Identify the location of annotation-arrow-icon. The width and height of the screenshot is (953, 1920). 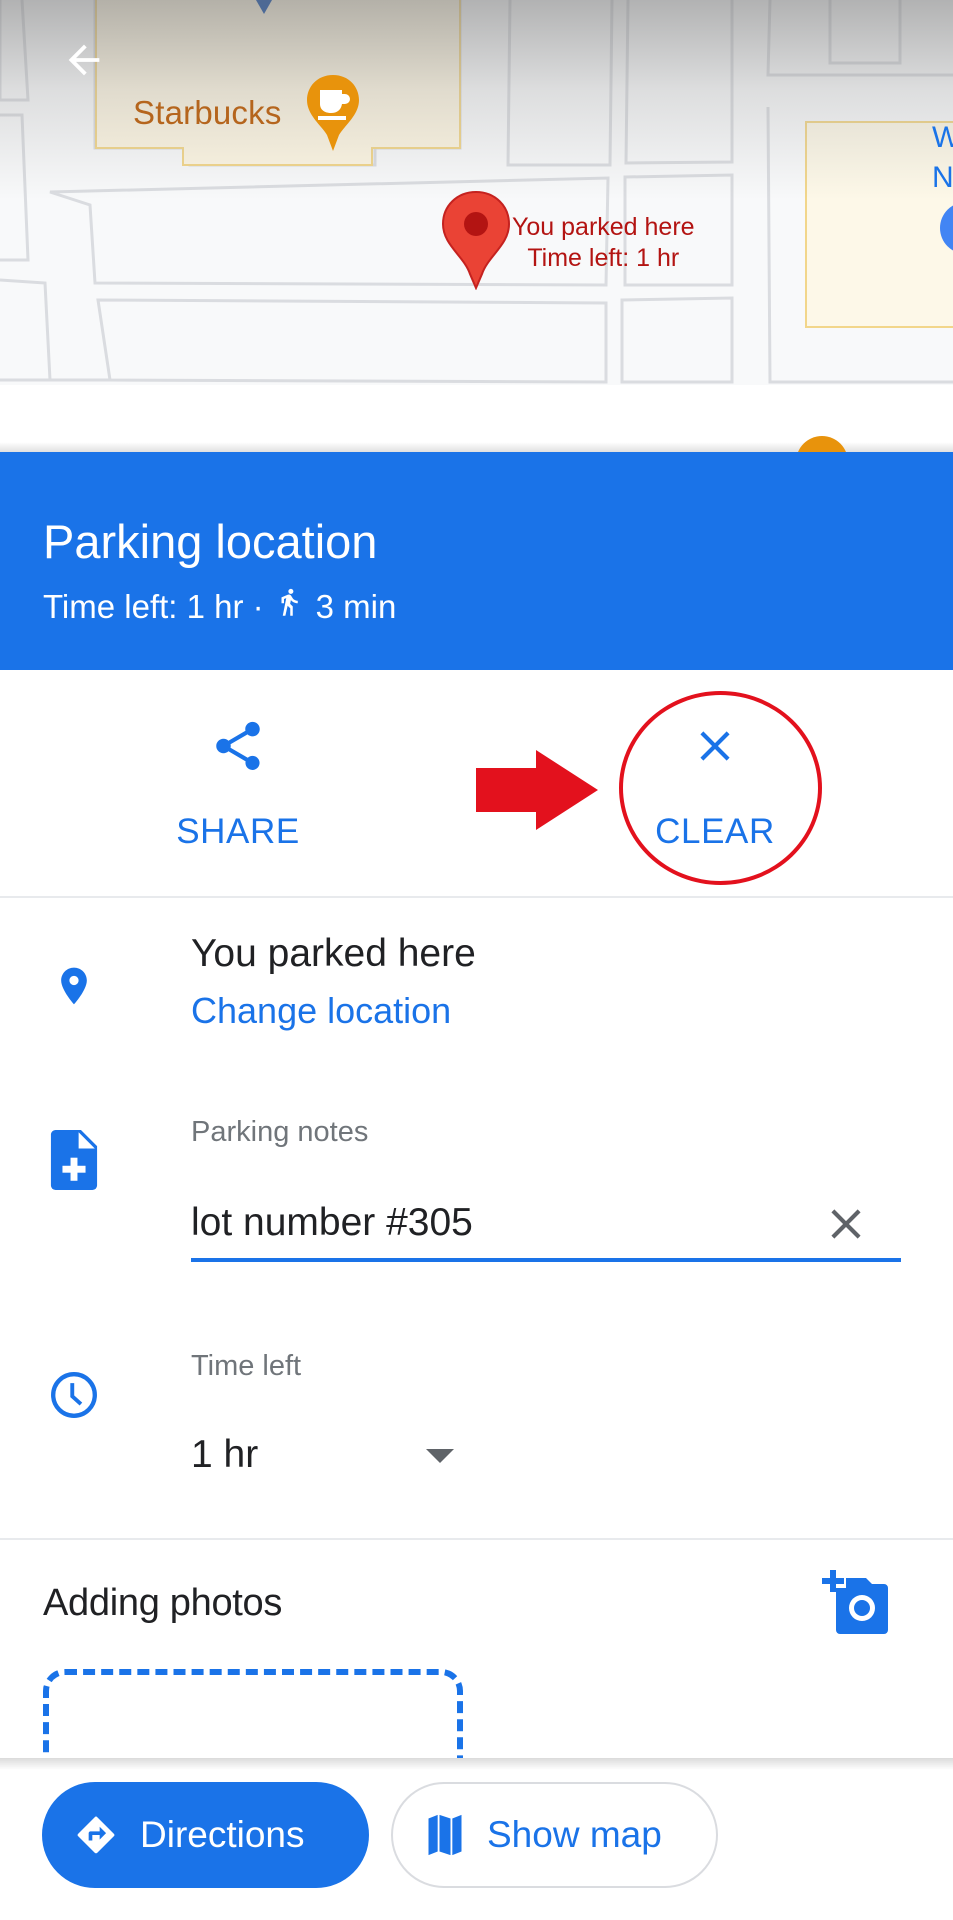
(537, 790).